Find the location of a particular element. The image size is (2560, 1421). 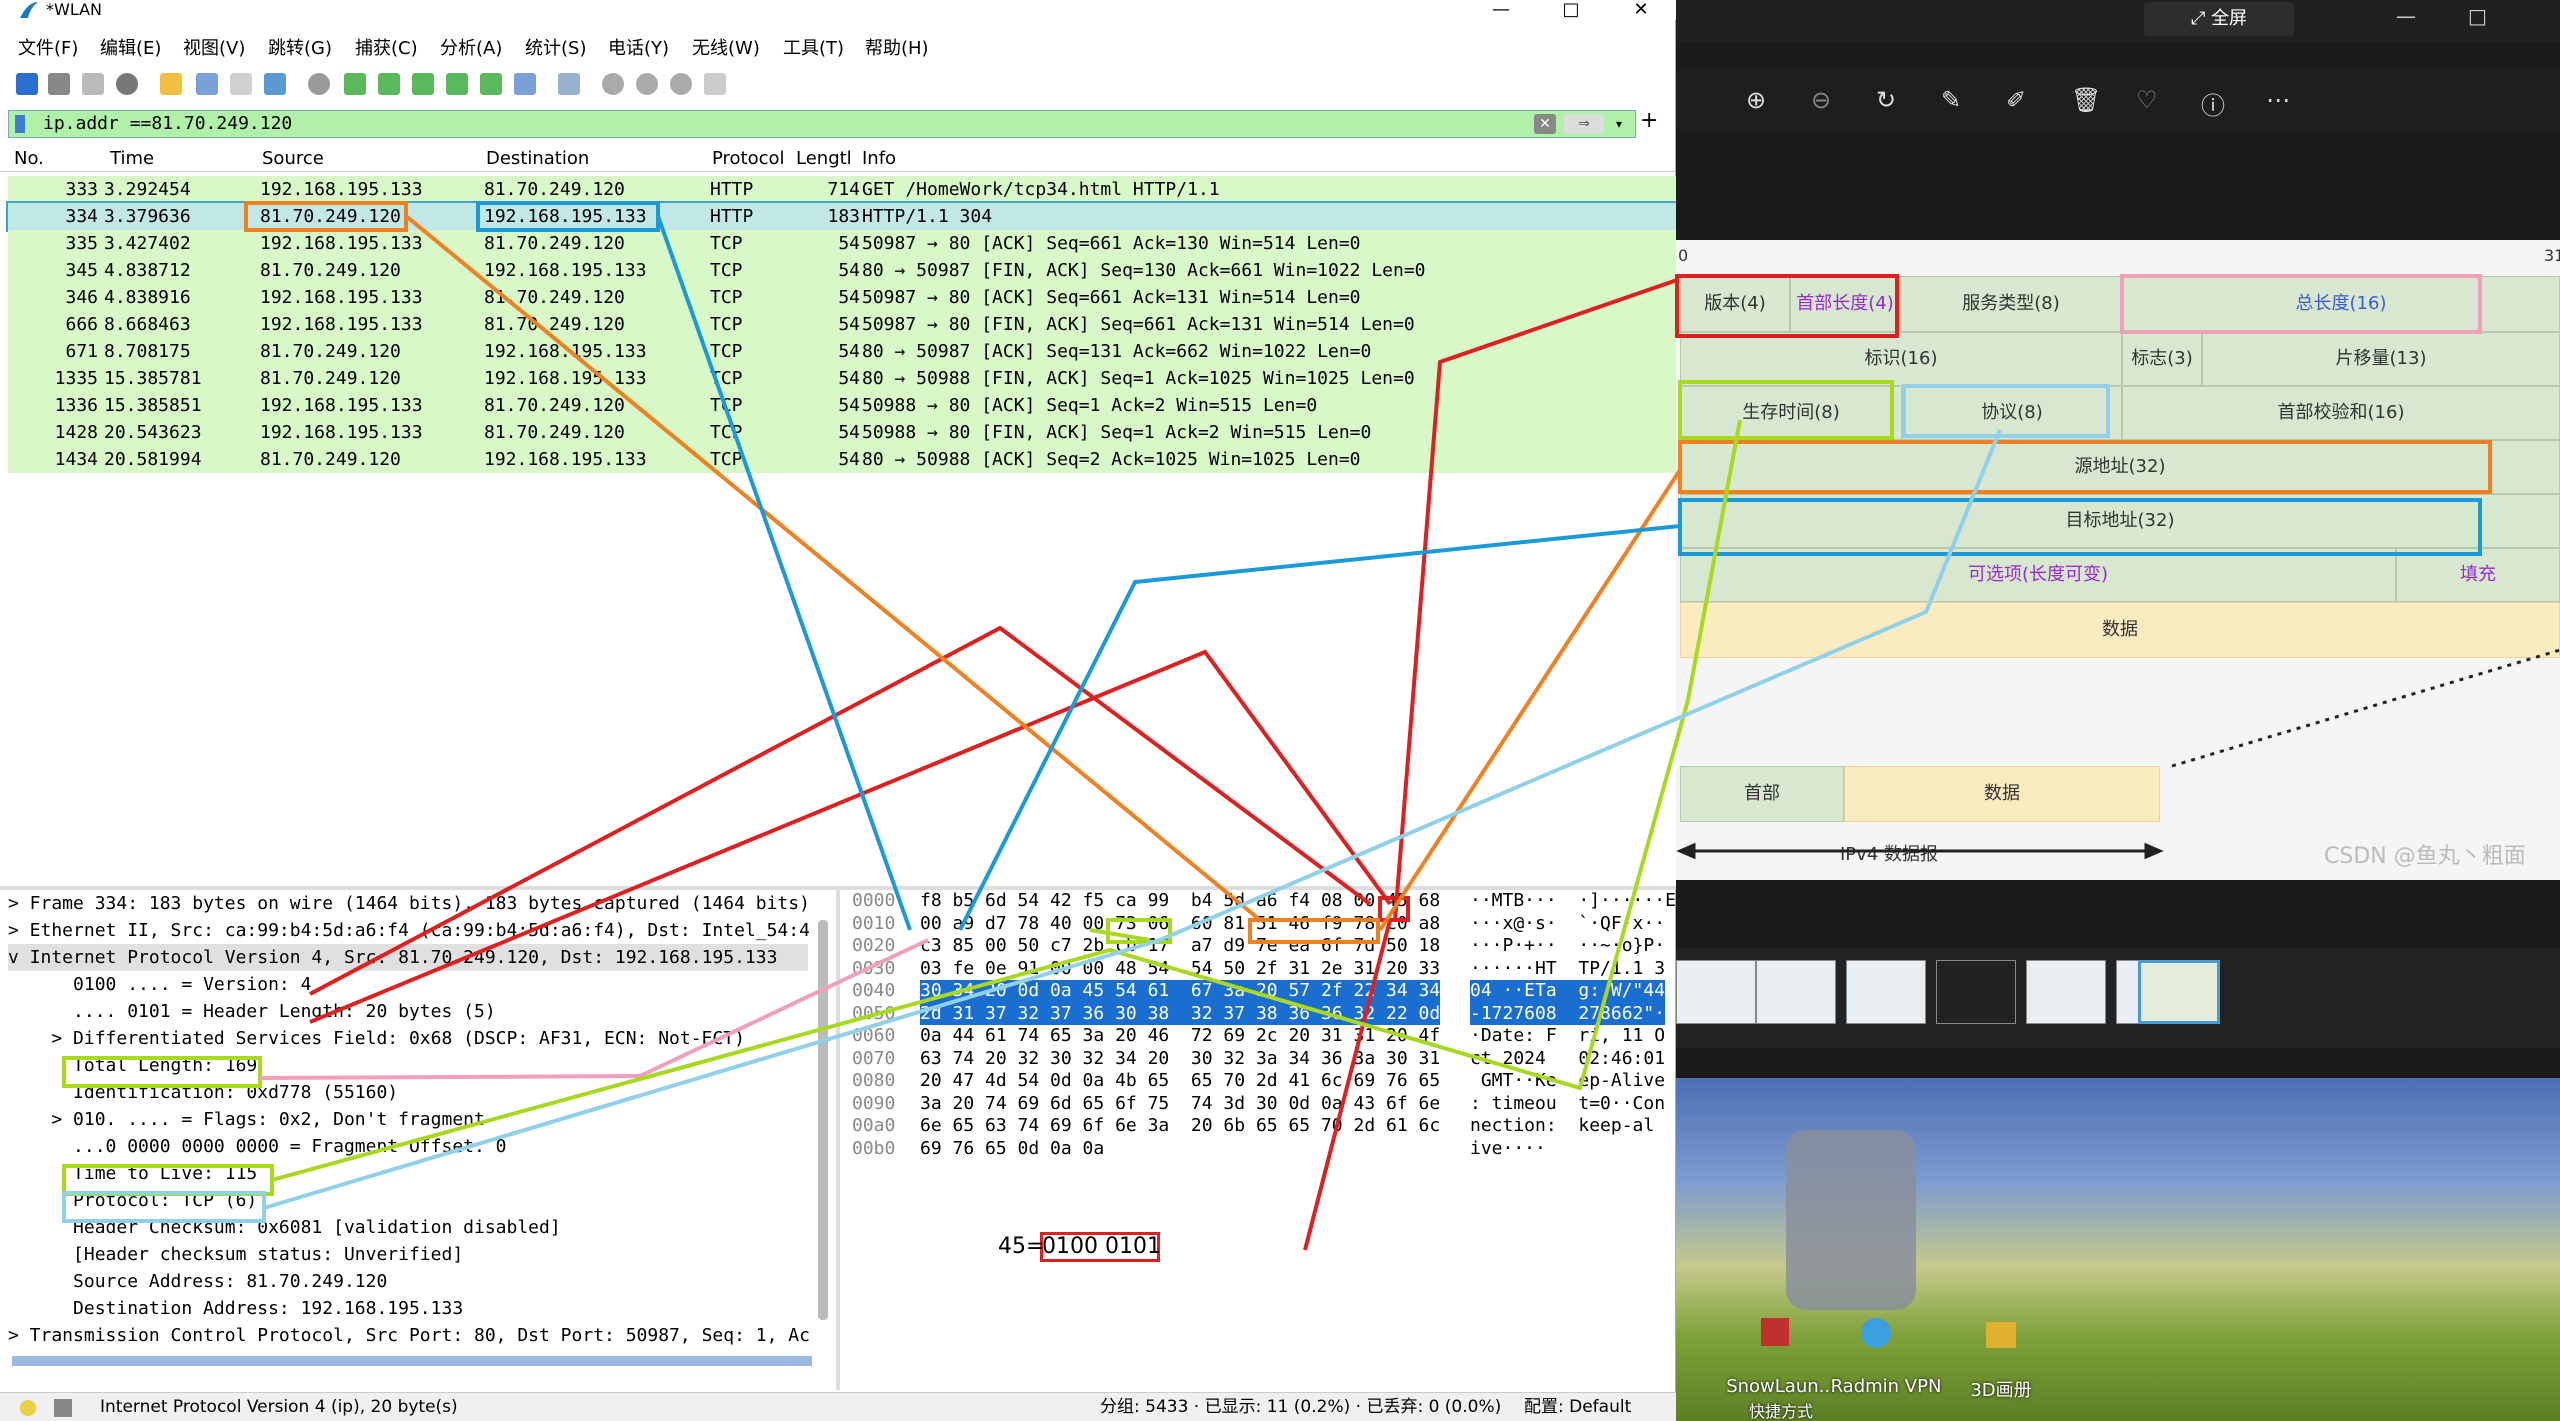

detail-line: Time to Live: 115 is located at coordinates (132, 1173).